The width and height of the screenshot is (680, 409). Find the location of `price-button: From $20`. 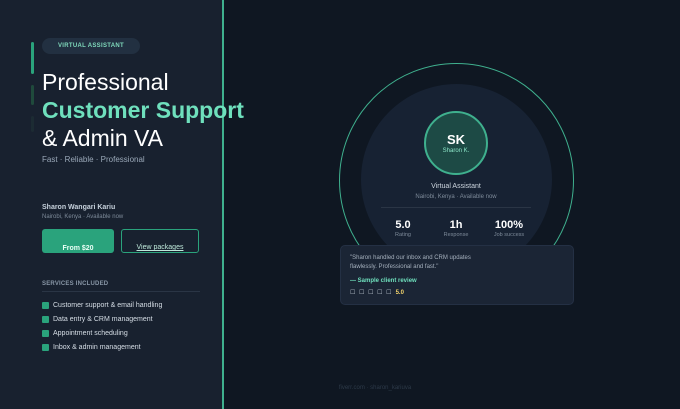

price-button: From $20 is located at coordinates (78, 241).